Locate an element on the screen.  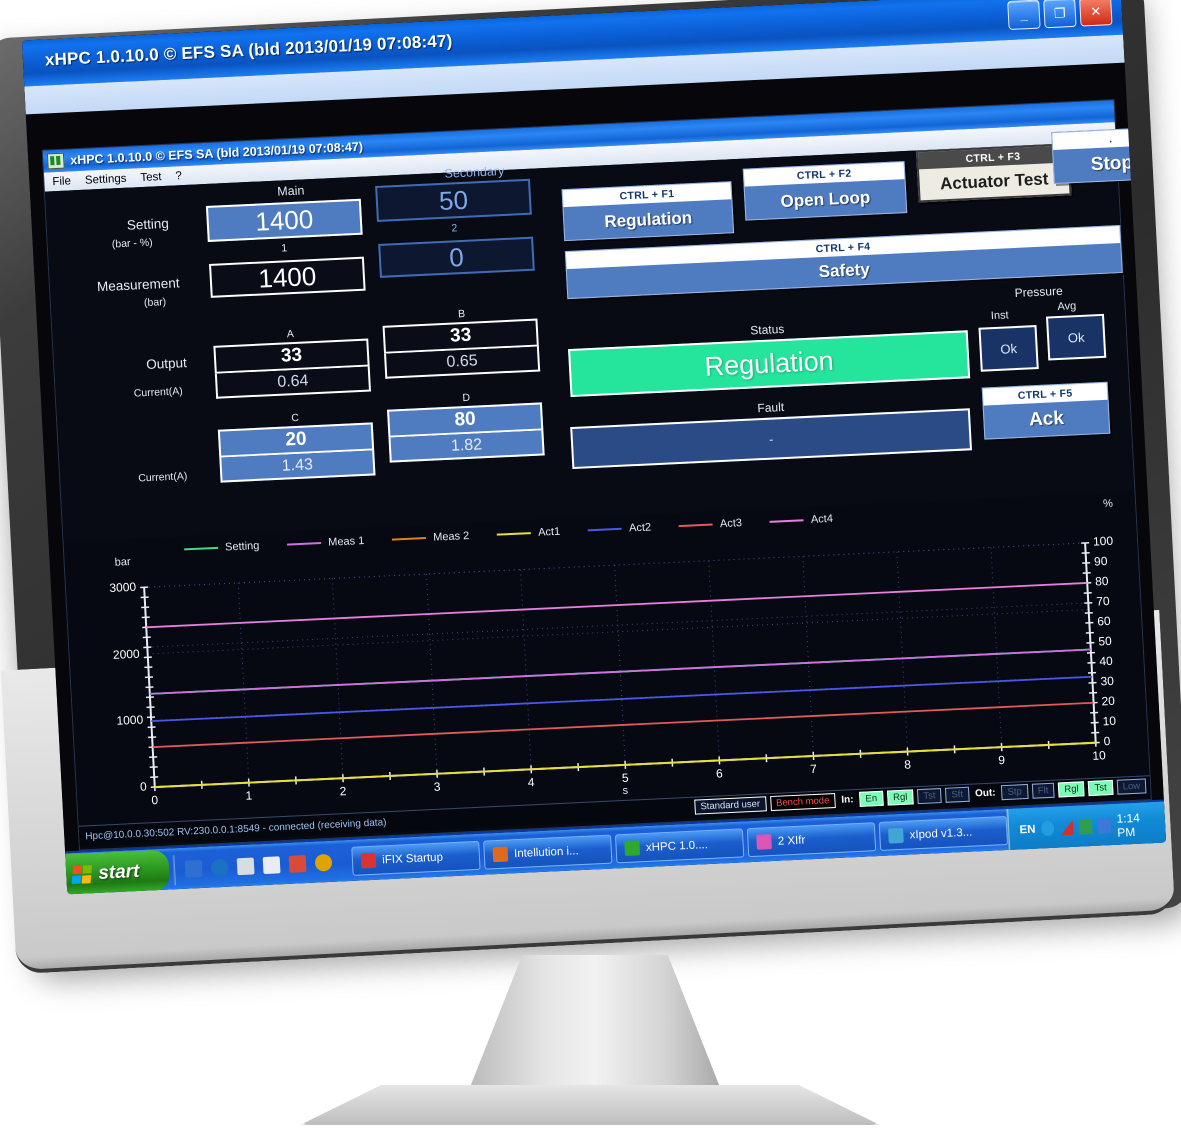
current-label-cd: Current(A) is located at coordinates (163, 477).